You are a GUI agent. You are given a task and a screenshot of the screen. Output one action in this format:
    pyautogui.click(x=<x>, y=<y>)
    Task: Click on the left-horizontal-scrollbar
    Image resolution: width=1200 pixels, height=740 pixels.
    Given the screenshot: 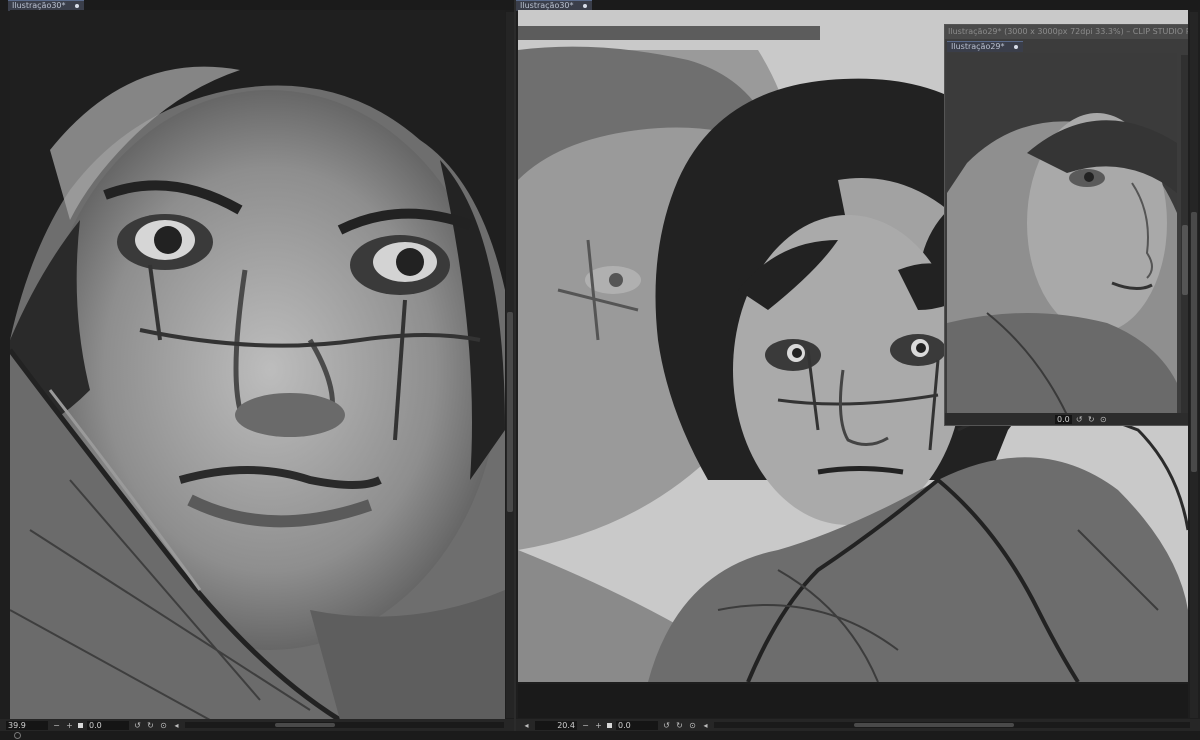 What is the action you would take?
    pyautogui.click(x=344, y=725)
    